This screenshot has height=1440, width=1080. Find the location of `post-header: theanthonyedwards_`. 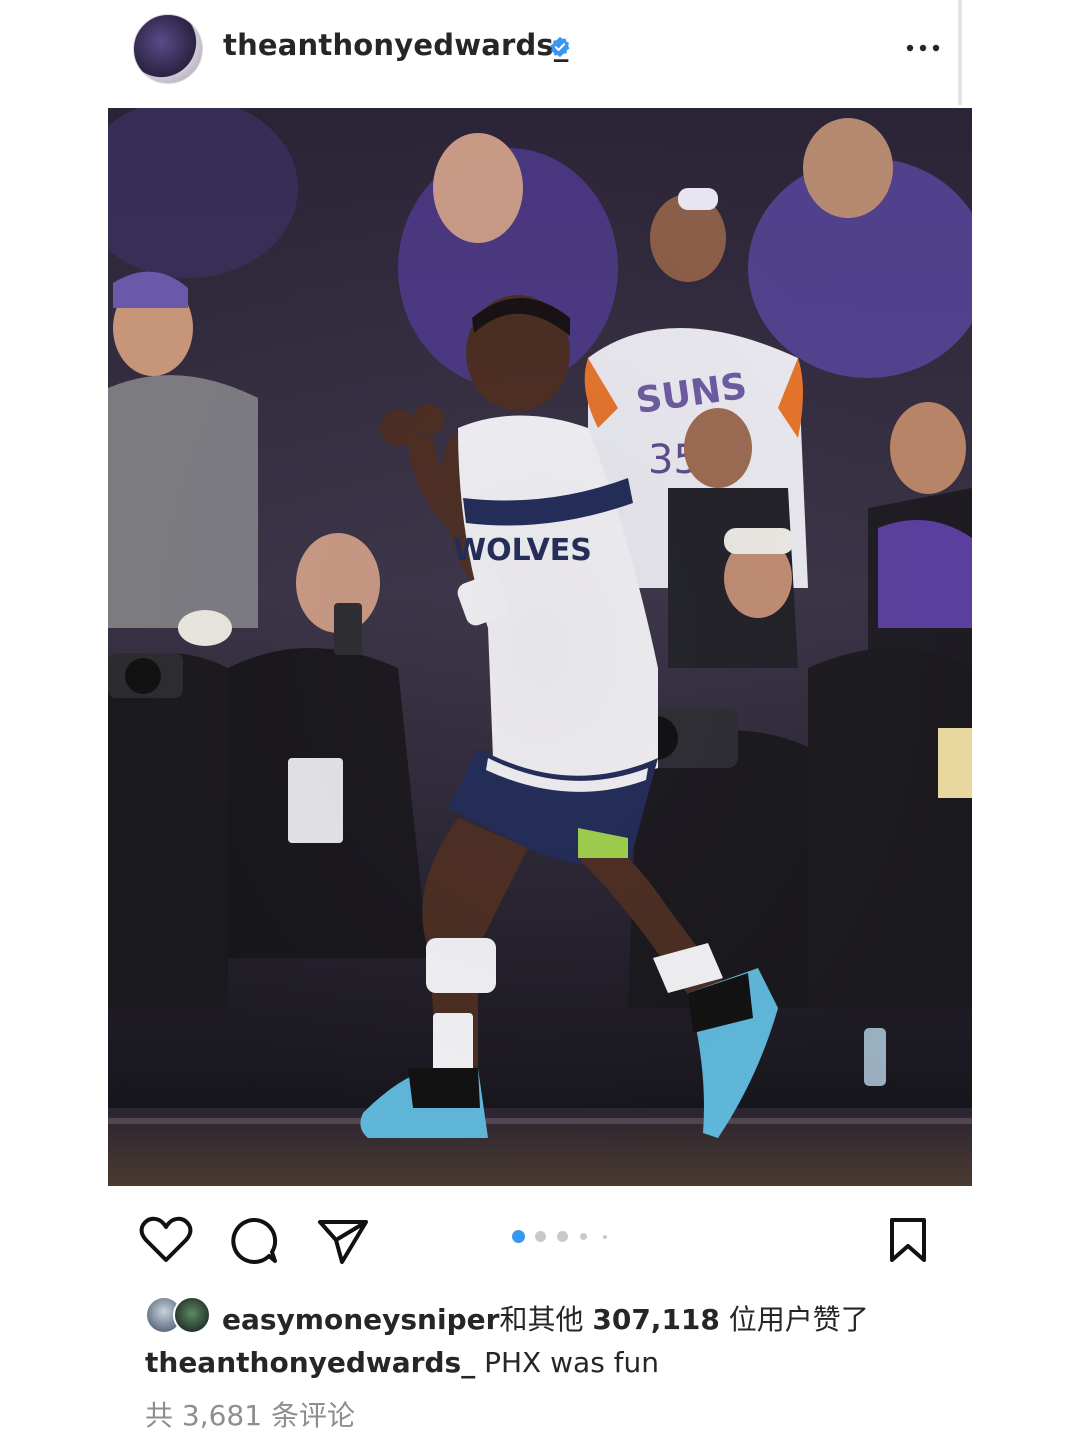

post-header: theanthonyedwards_ is located at coordinates (540, 52).